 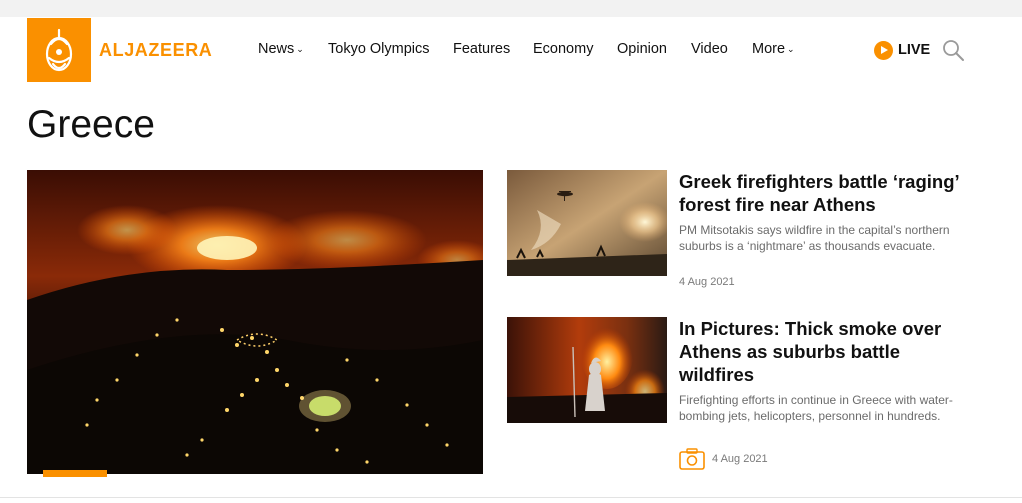 I want to click on logo, so click(x=59, y=50).